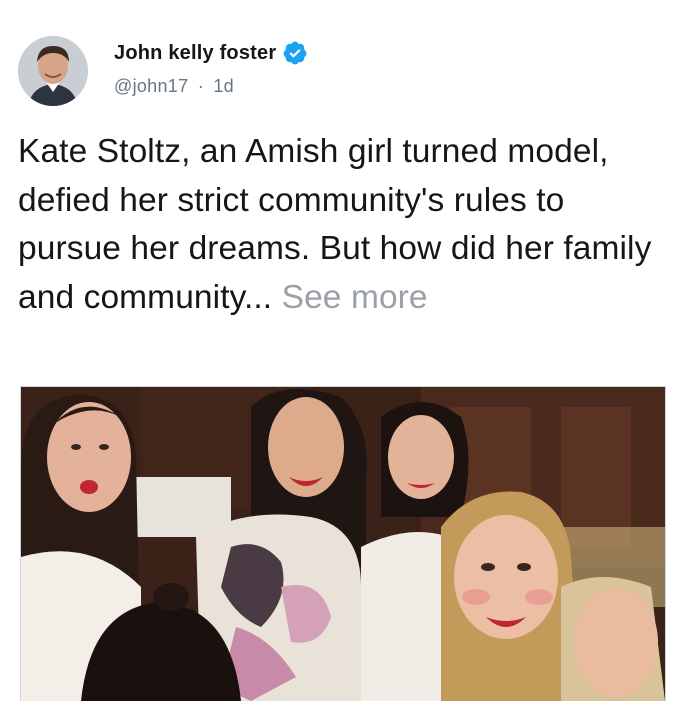 This screenshot has width=700, height=701. I want to click on tweet-header: John kelly foster @john17 · 1d, so click(348, 74).